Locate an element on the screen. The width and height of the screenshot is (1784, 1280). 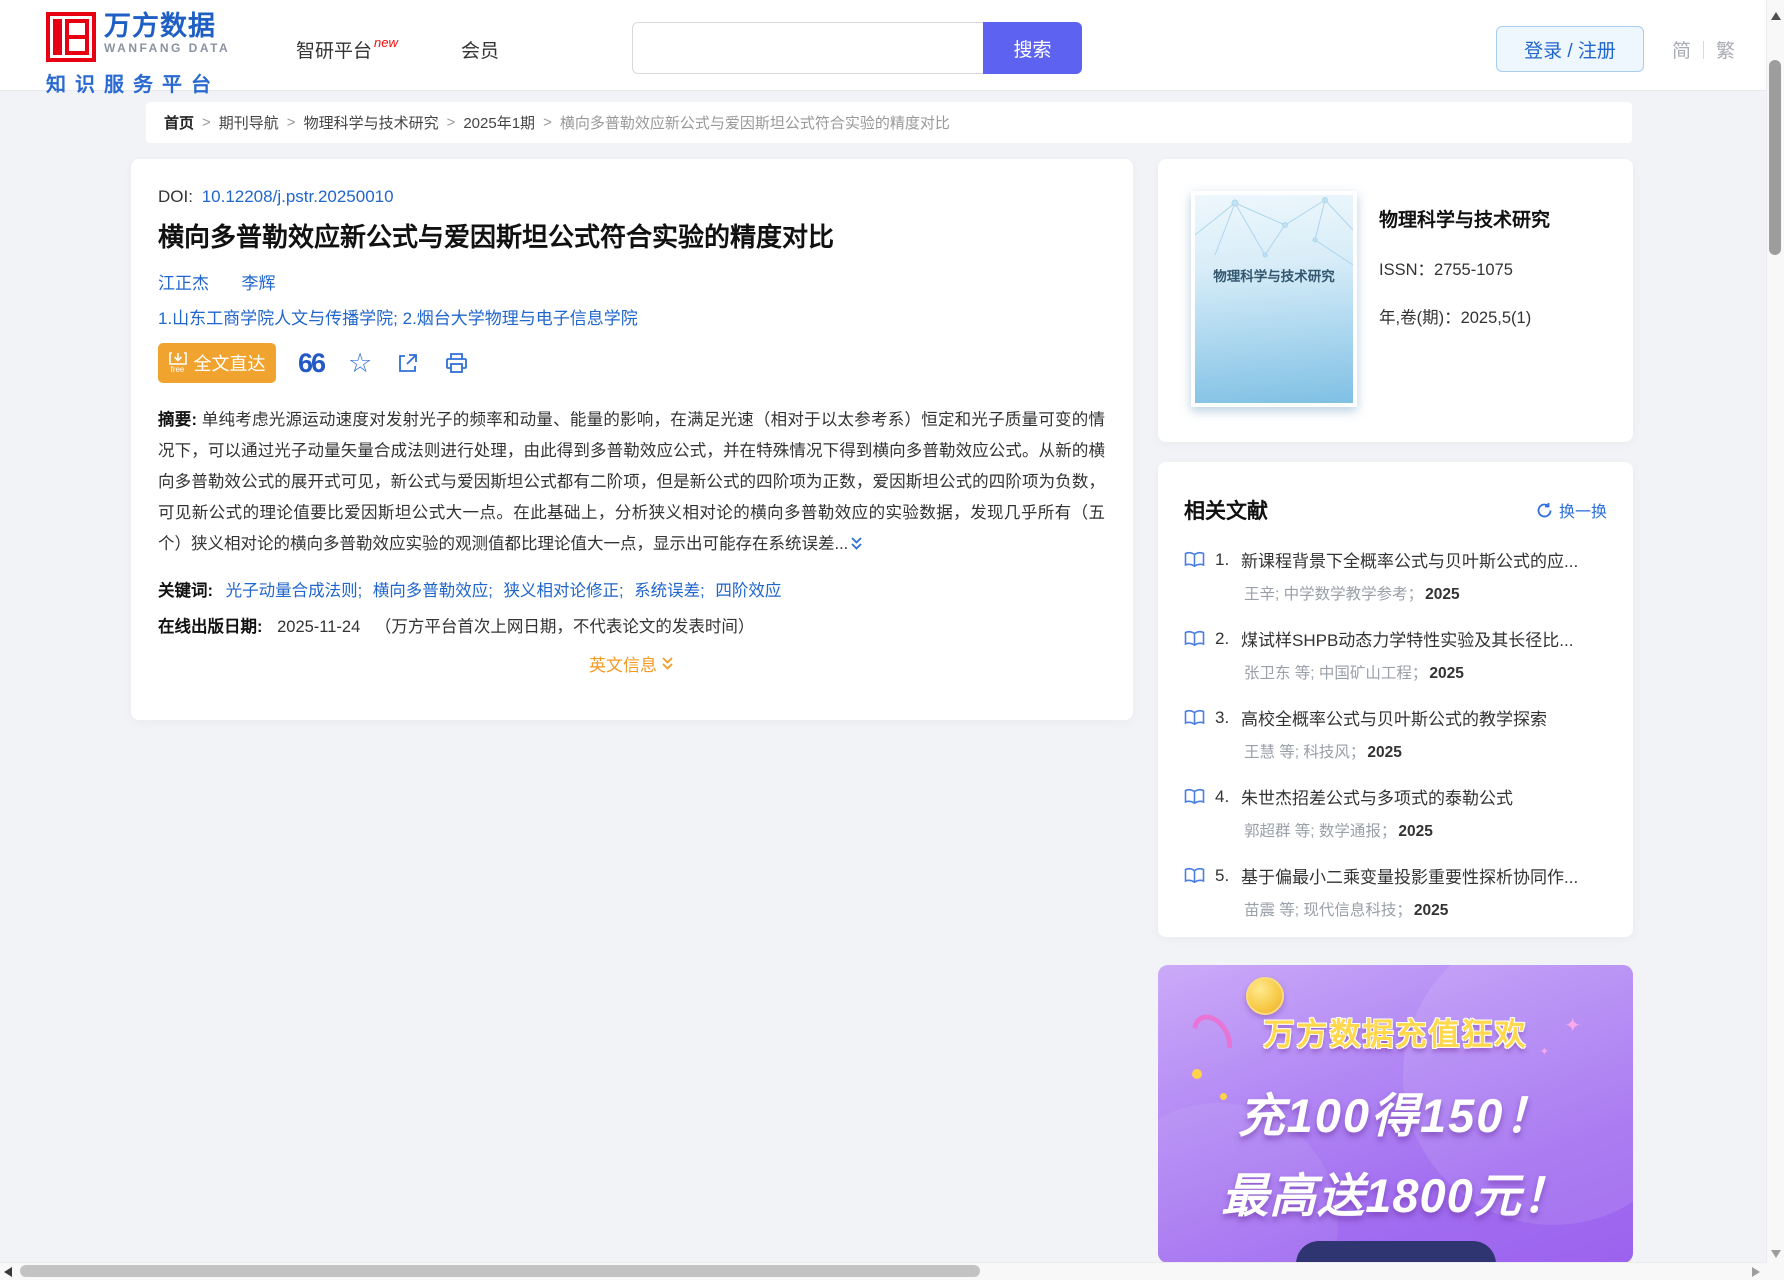
related-title: 相关文献 is located at coordinates (1226, 511).